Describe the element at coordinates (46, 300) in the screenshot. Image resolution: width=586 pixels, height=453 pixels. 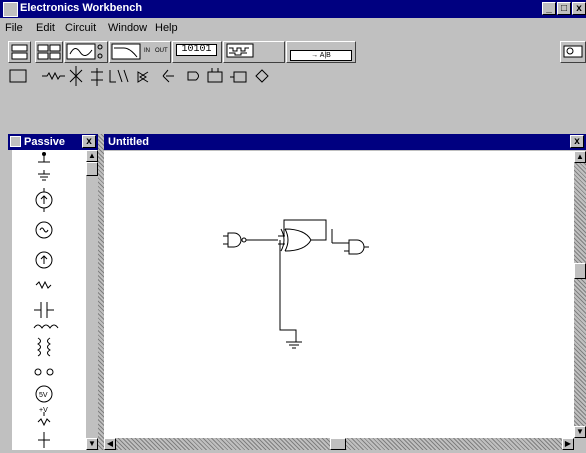
I see `passive-parts-icons: 5V +V` at that location.